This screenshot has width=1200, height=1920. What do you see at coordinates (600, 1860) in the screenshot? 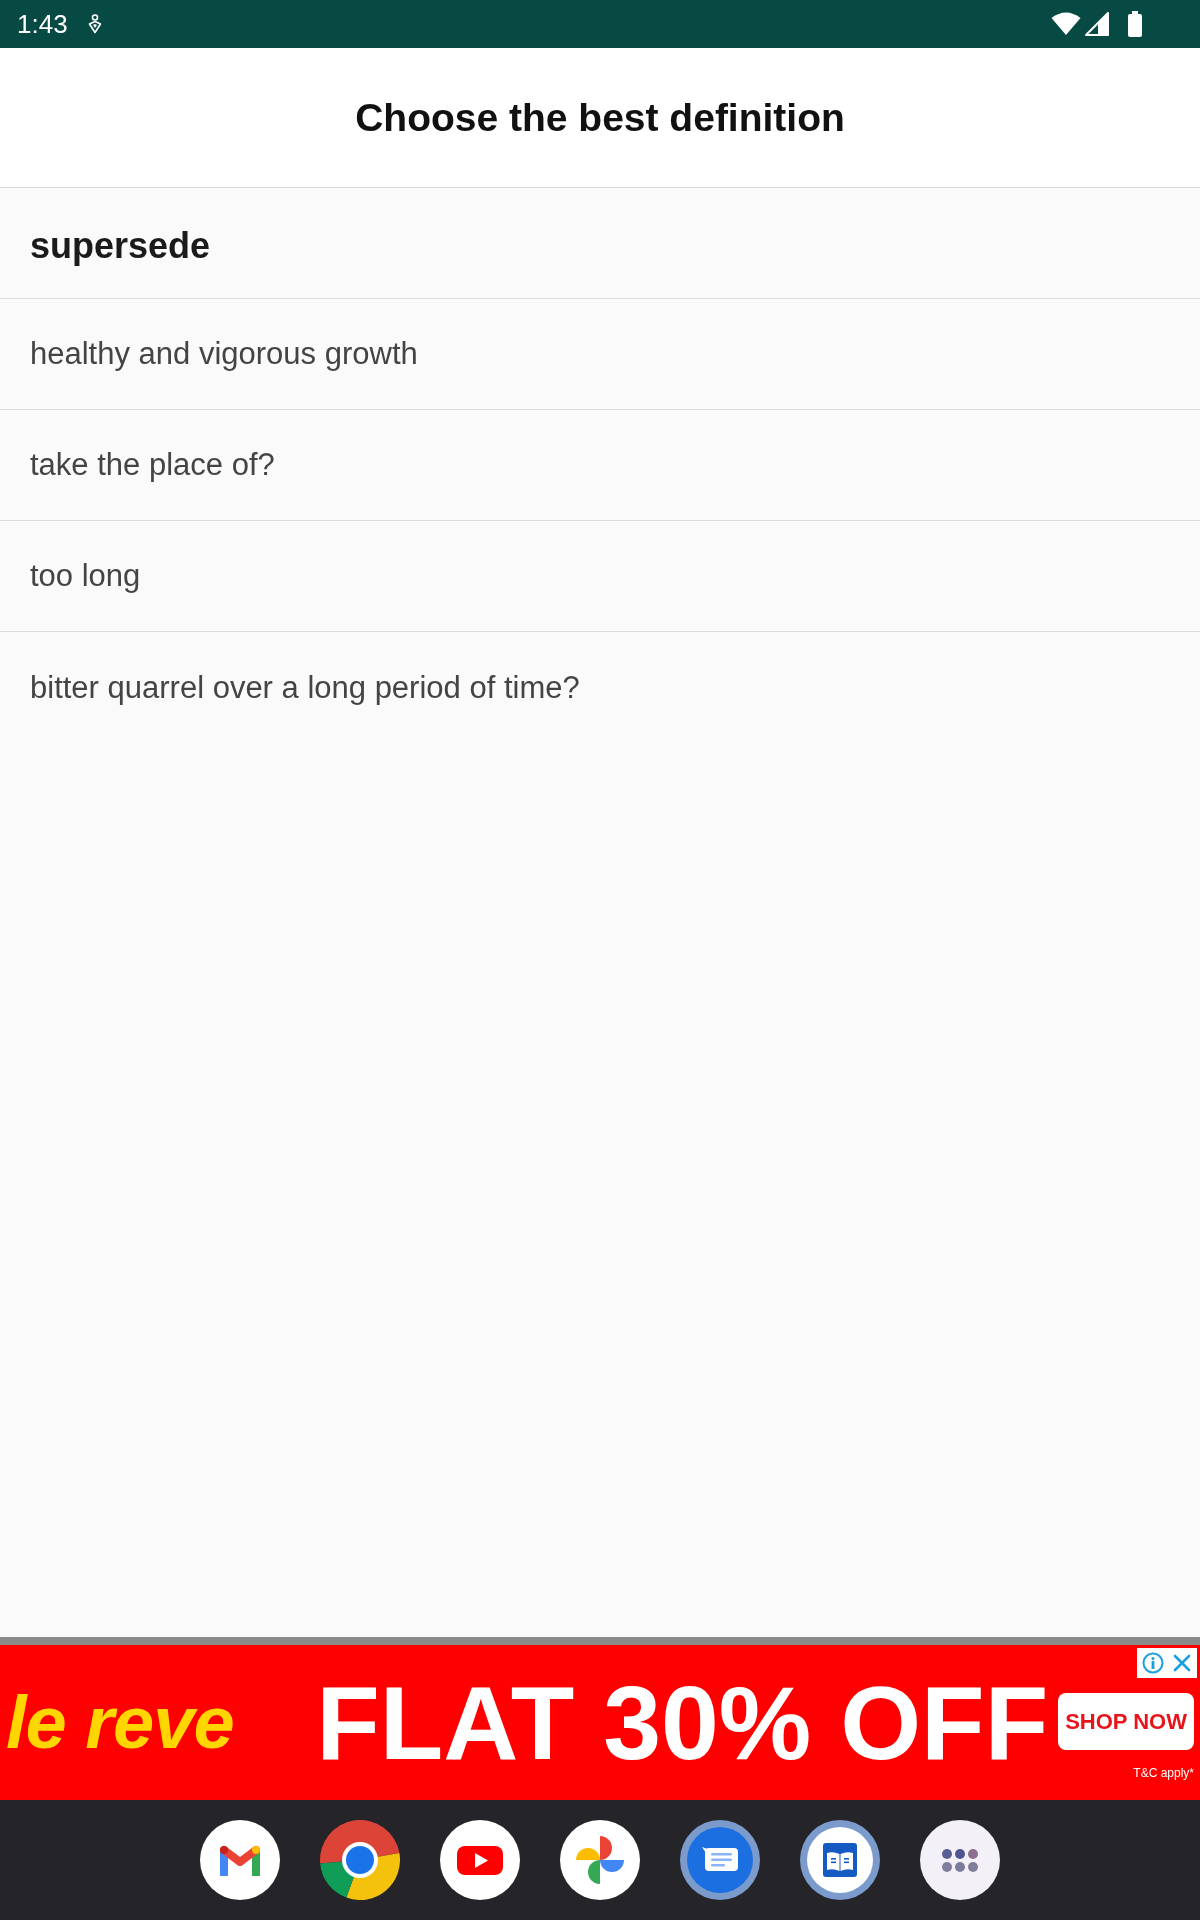
I see `pinwheel-icon` at bounding box center [600, 1860].